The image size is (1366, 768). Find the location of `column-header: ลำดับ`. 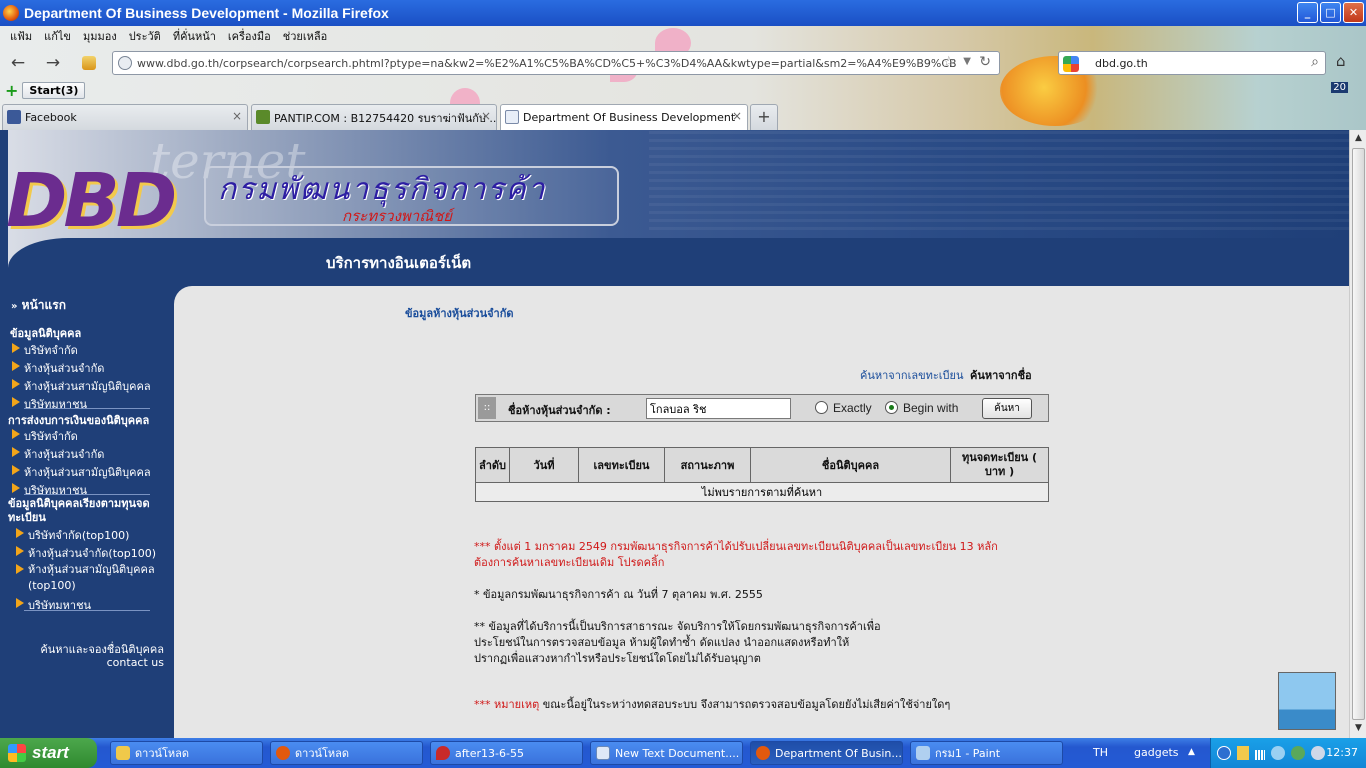

column-header: ลำดับ is located at coordinates (492, 465).